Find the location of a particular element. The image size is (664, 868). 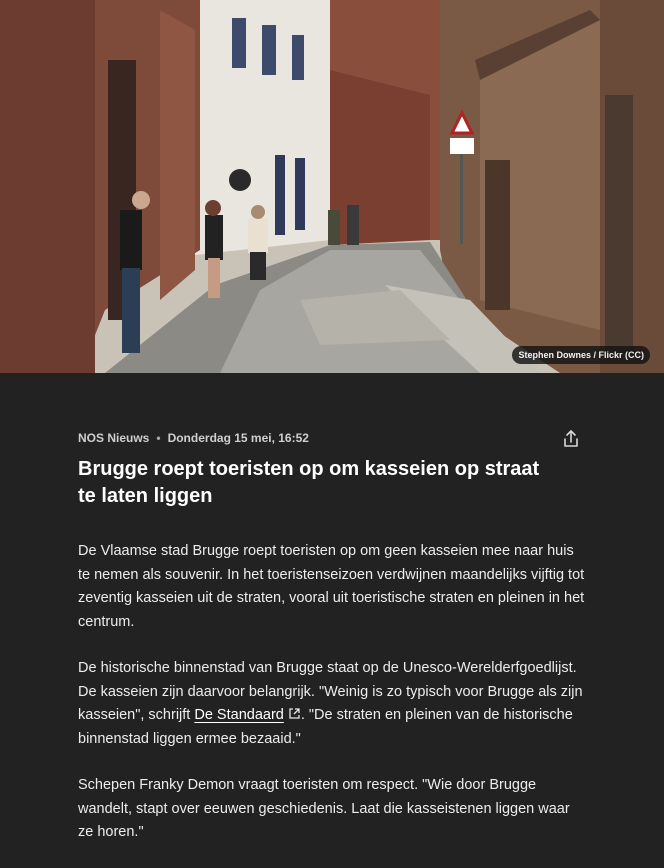

publish-date: Donderdag 15 mei, 16:52 is located at coordinates (238, 438).